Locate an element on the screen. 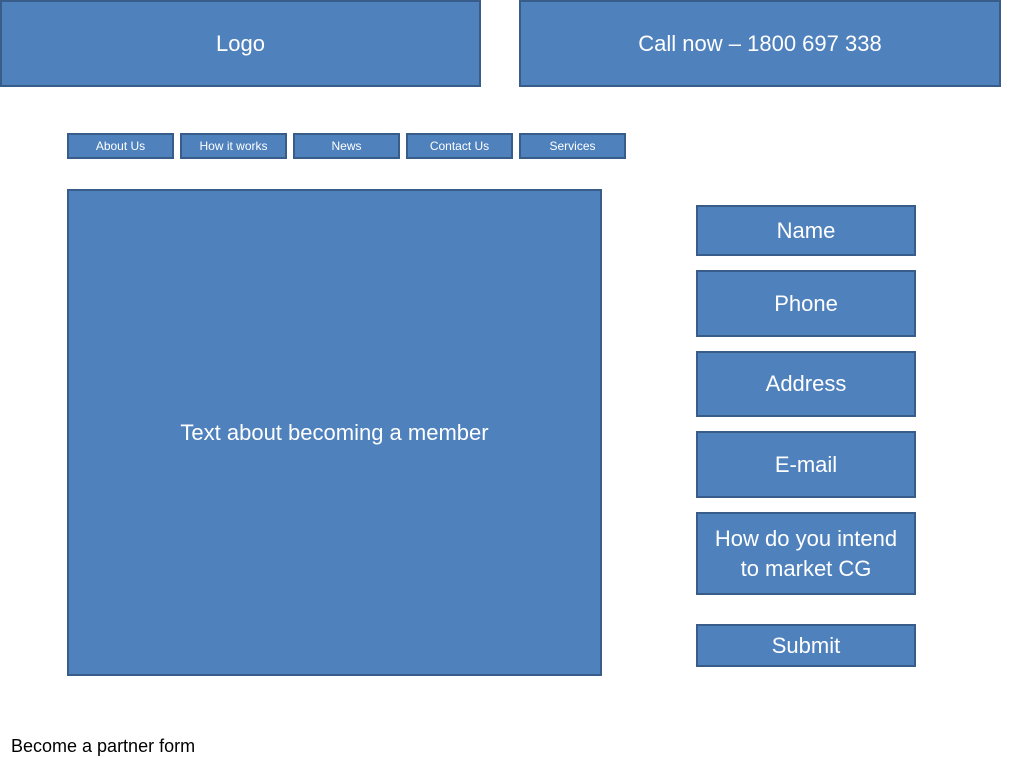 The image size is (1024, 768). logo-placeholder: Logo is located at coordinates (240, 43).